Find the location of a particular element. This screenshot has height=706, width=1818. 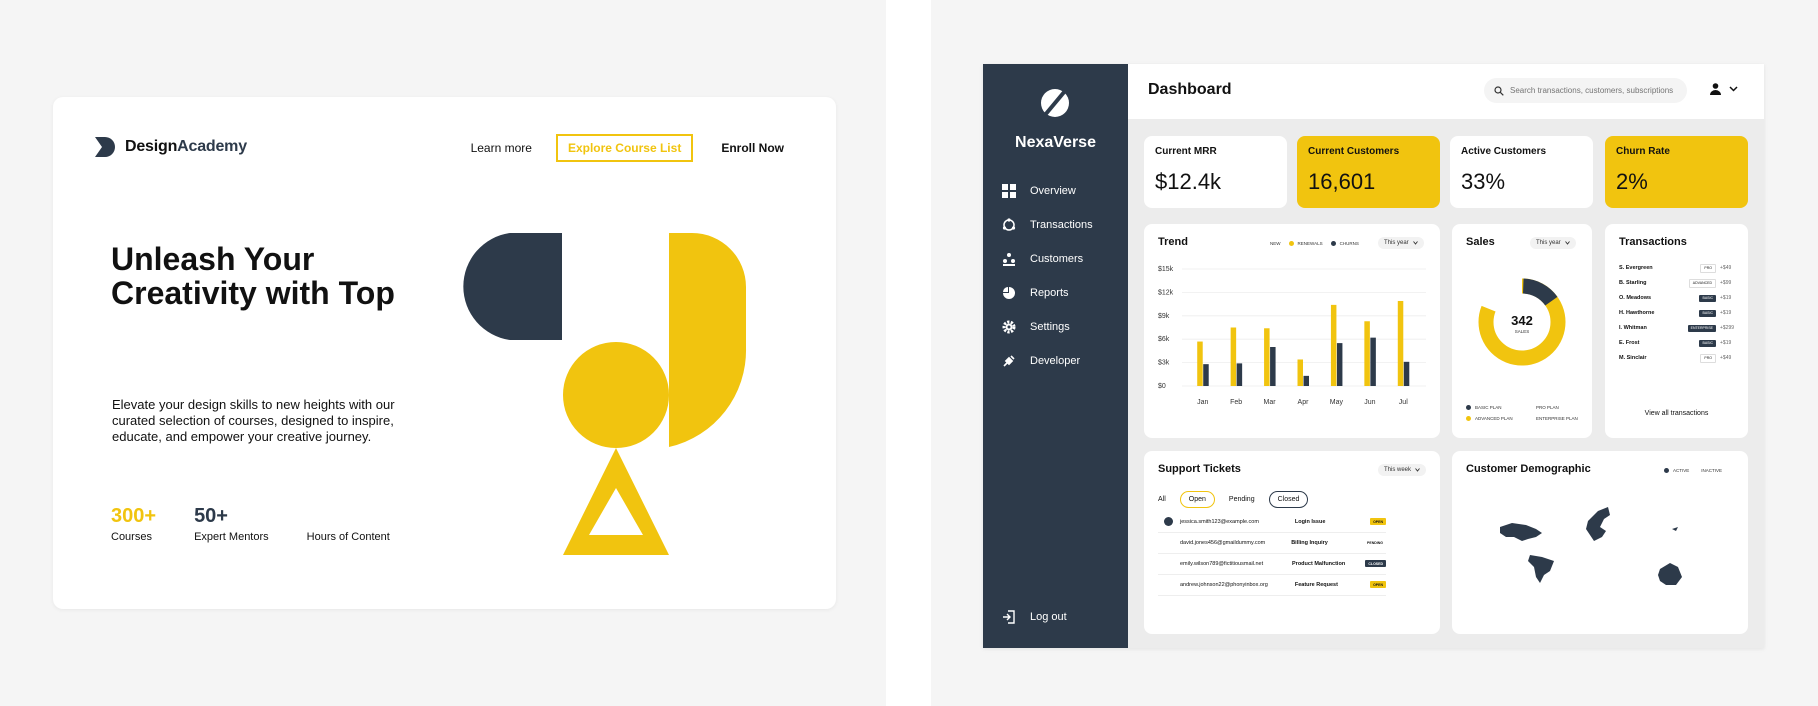

sidebar-item-label: Overview is located at coordinates (1053, 191).